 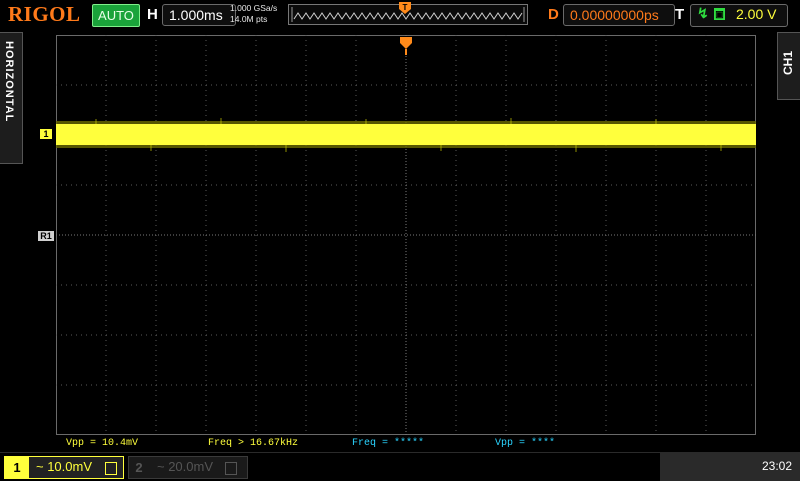 I want to click on trigger-level: 2.00 V, so click(x=756, y=14).